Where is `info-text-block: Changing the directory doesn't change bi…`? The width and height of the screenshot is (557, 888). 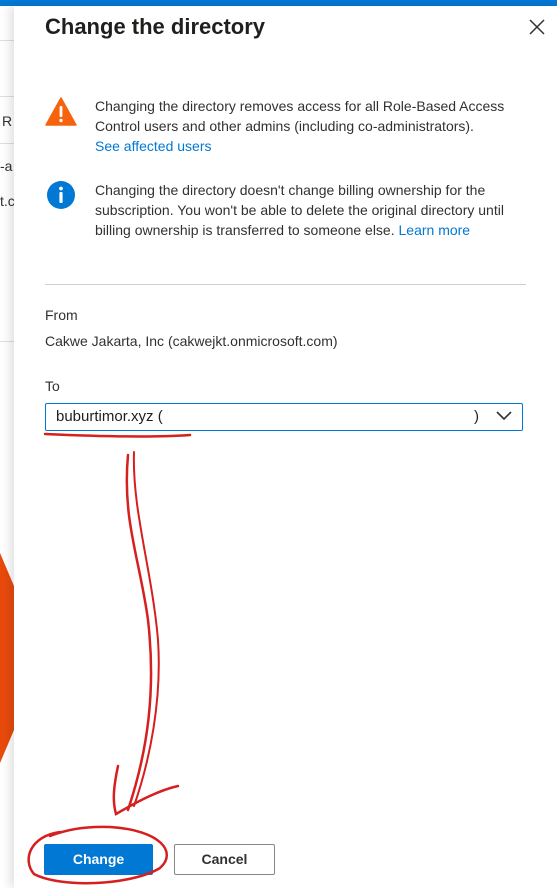 info-text-block: Changing the directory doesn't change bi… is located at coordinates (310, 210).